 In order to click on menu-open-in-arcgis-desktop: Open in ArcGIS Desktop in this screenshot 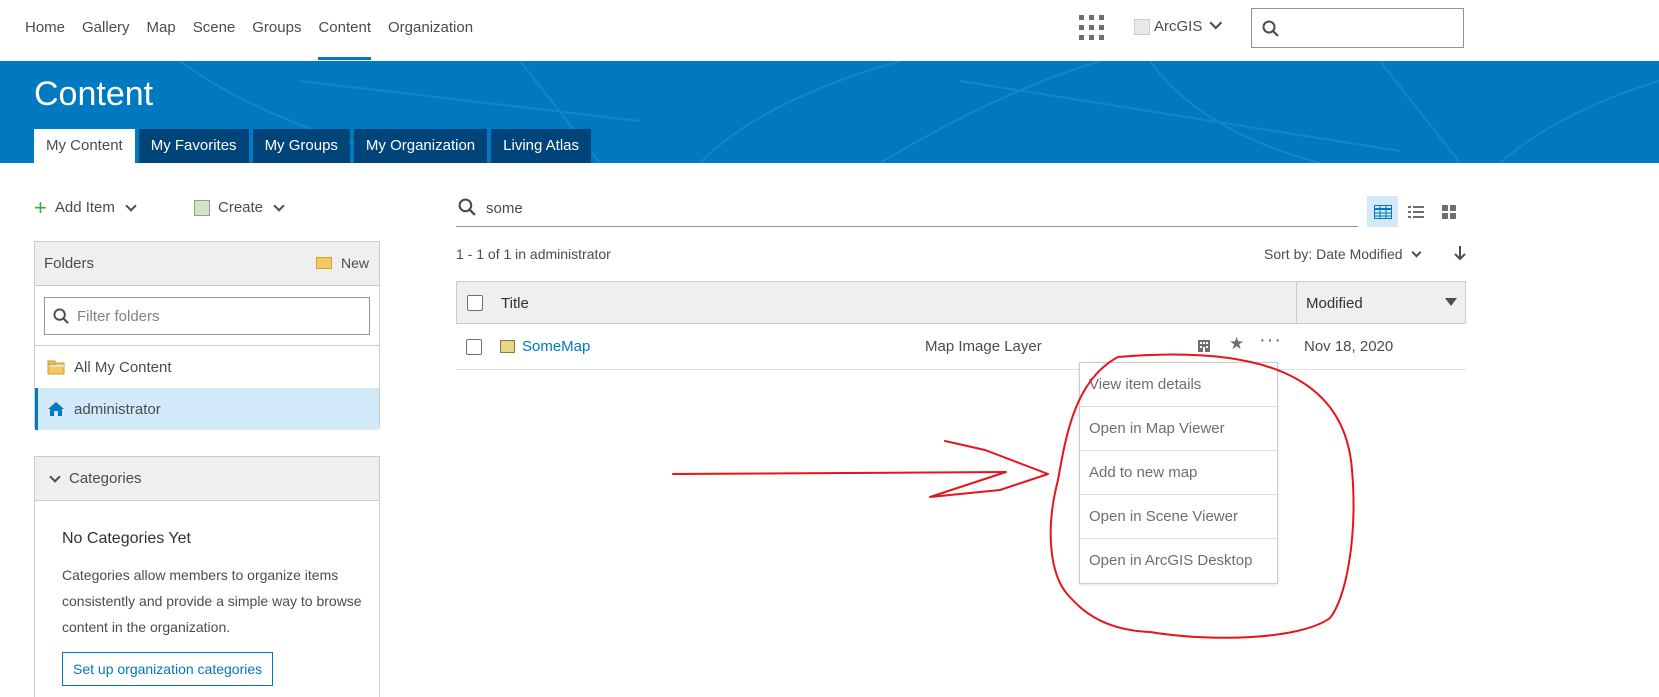, I will do `click(1178, 561)`.